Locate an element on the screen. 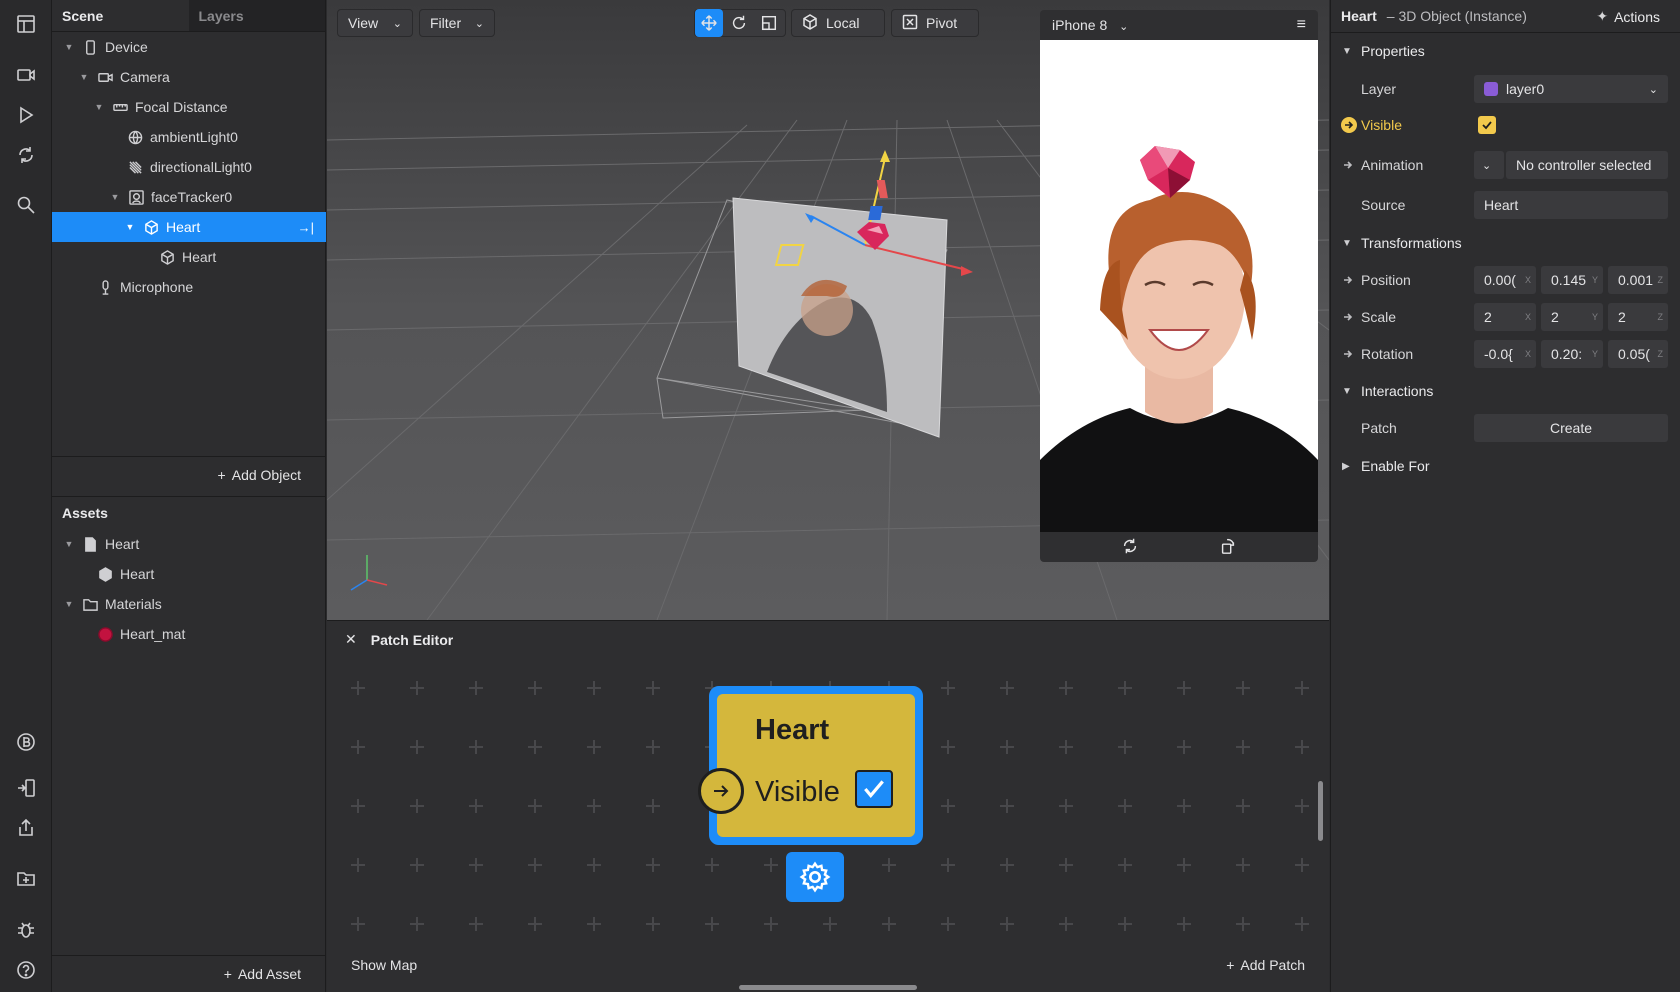 Image resolution: width=1680 pixels, height=992 pixels. bug-icon is located at coordinates (26, 930).